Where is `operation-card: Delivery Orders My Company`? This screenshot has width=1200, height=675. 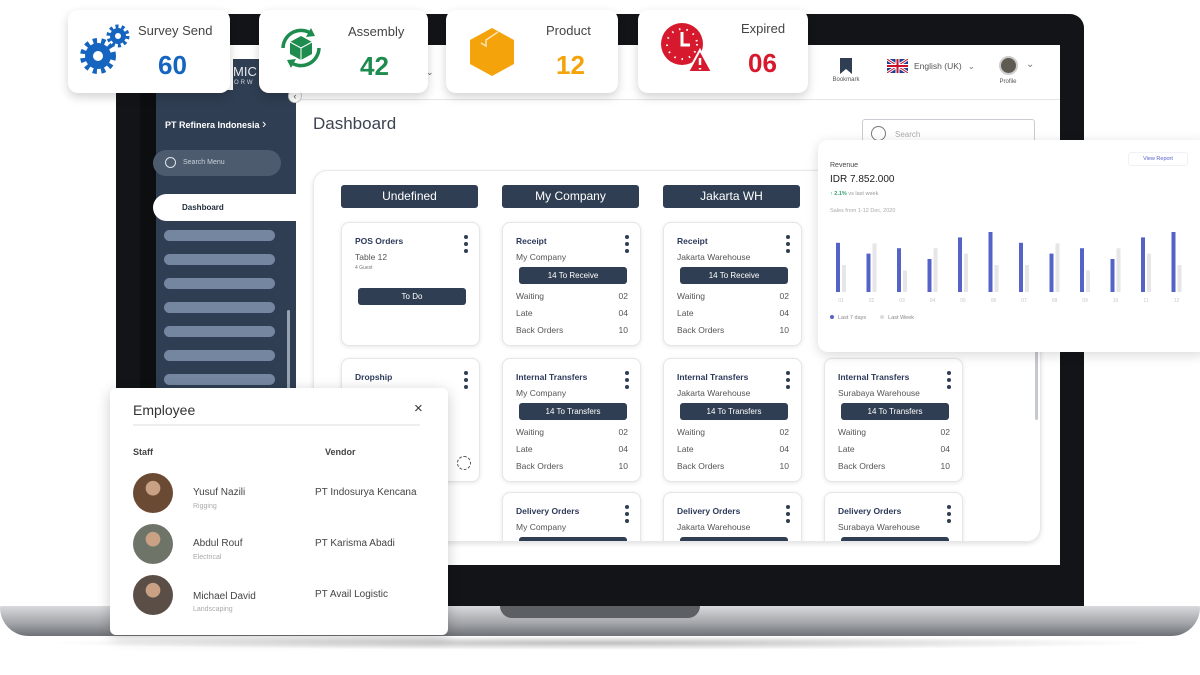 operation-card: Delivery Orders My Company is located at coordinates (571, 516).